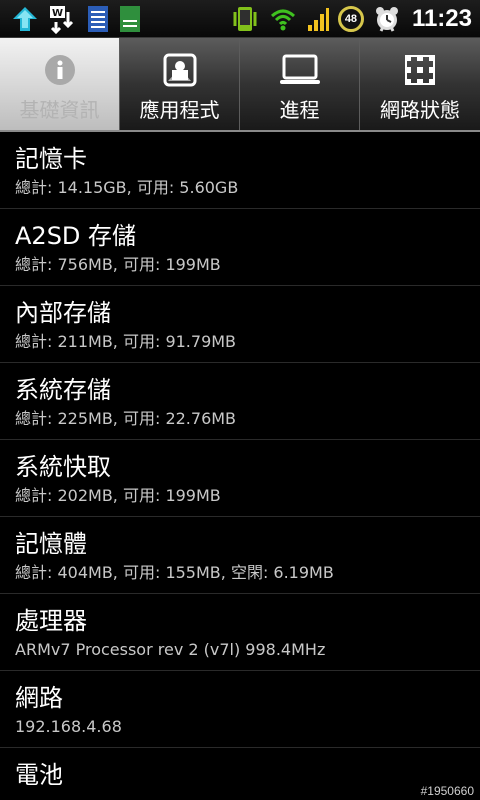 This screenshot has height=800, width=480. Describe the element at coordinates (118, 264) in the screenshot. I see `item-subtitle: 總計: 756MB, 可用: 199MB` at that location.